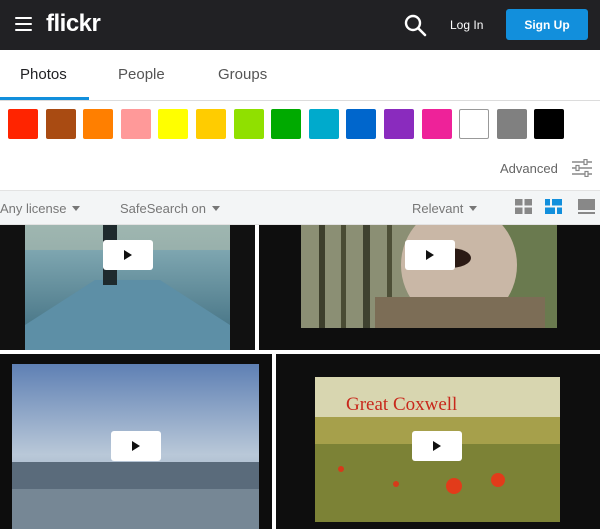 The height and width of the screenshot is (529, 600). Describe the element at coordinates (23, 24) in the screenshot. I see `hamburger-menu-icon` at that location.